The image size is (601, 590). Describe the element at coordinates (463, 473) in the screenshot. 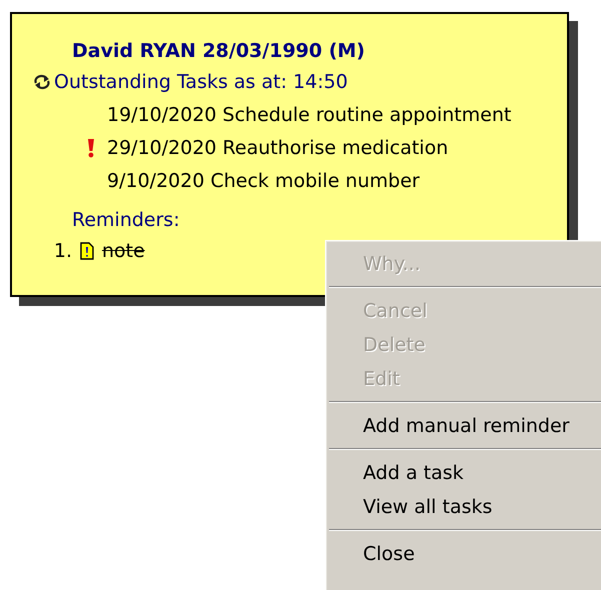

I see `menu-item: Add a task` at that location.